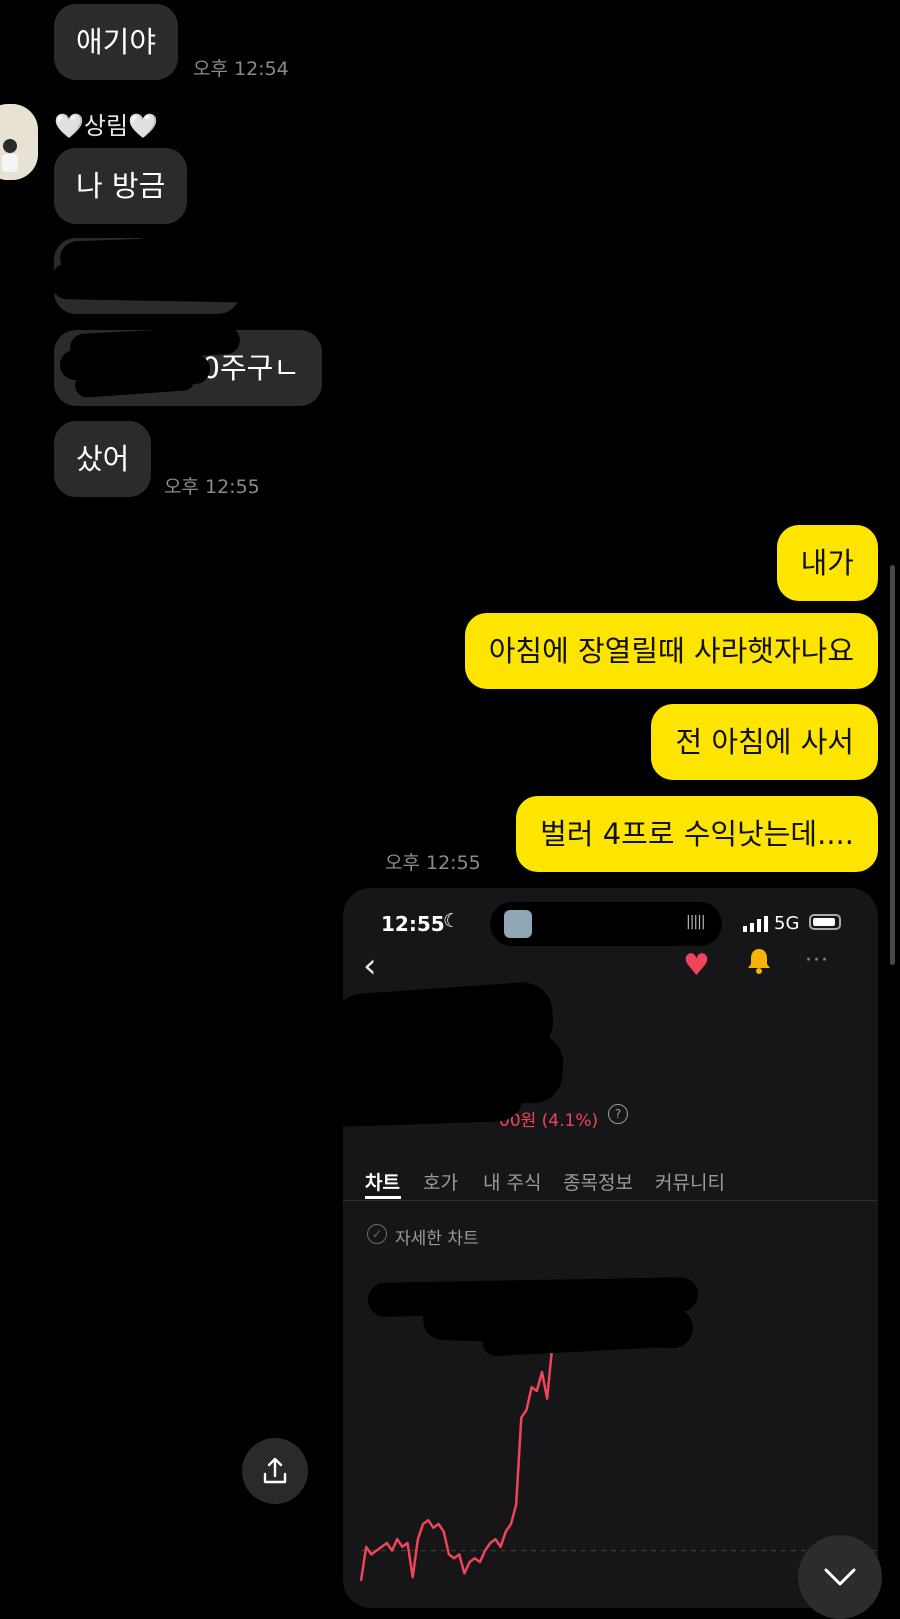  Describe the element at coordinates (598, 1181) in the screenshot. I see `tab-stock-info: 종목정보` at that location.